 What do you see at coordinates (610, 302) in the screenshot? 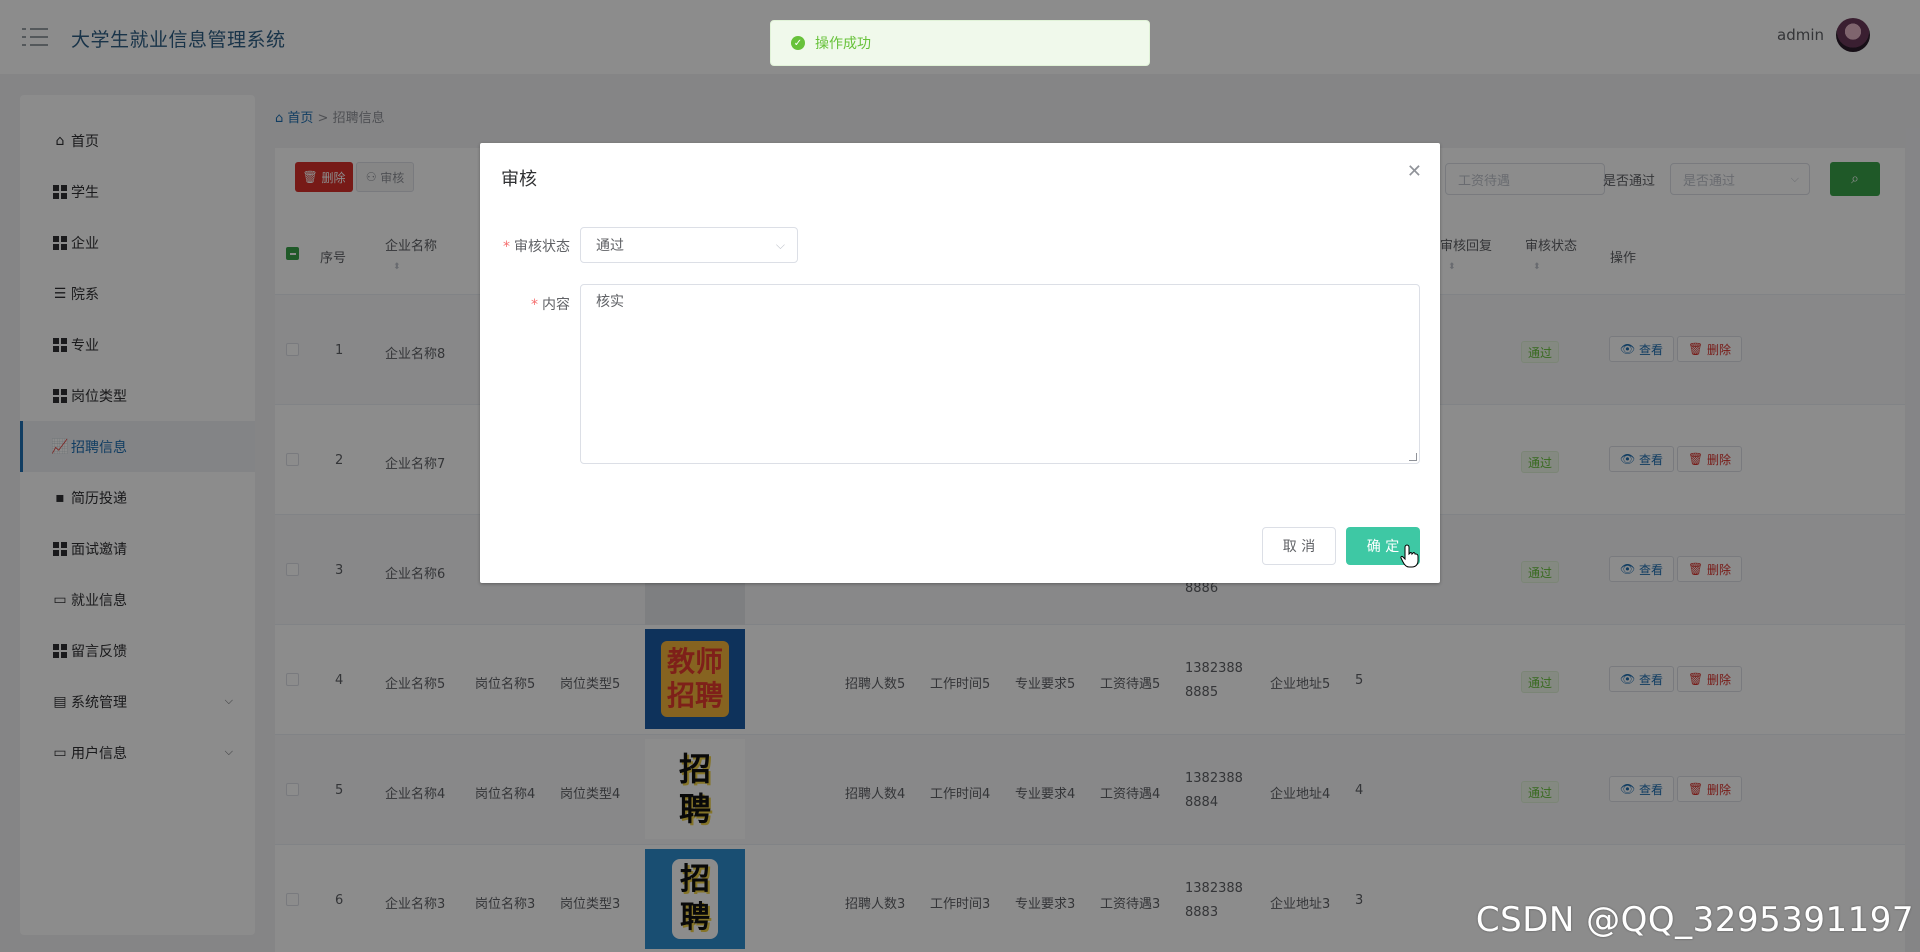
I see `content-text: 核实` at bounding box center [610, 302].